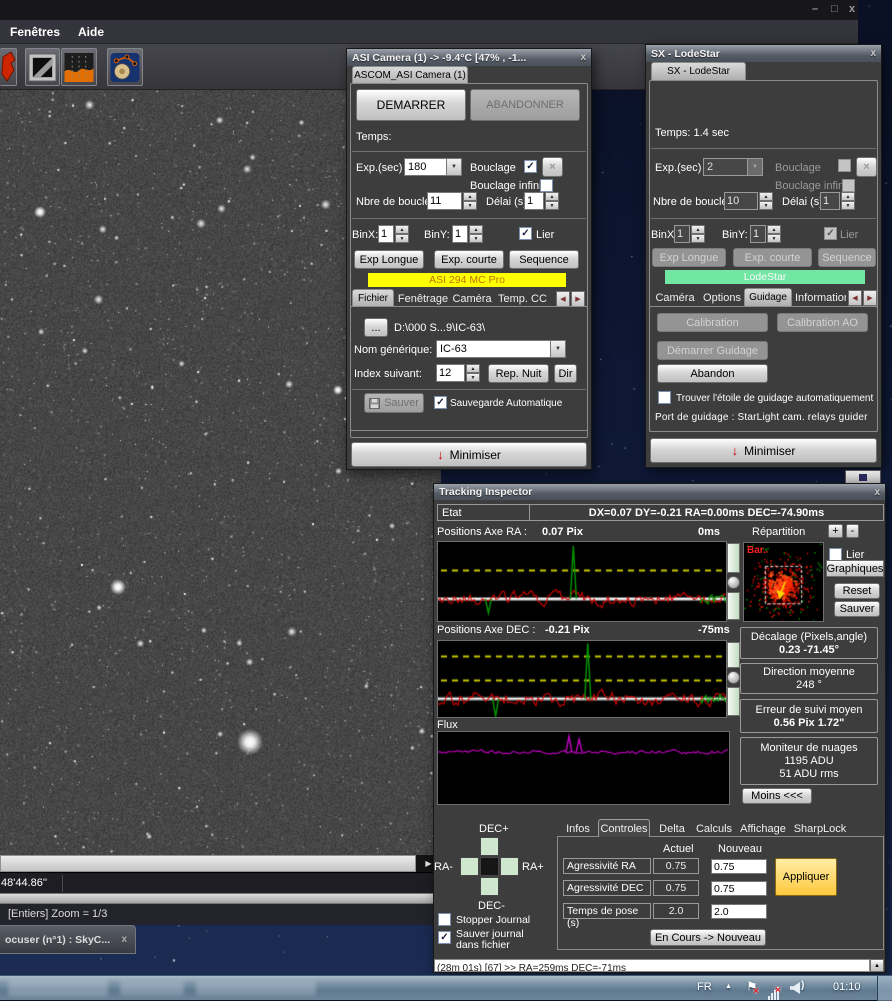 This screenshot has width=892, height=1001. I want to click on calibration-button: Calibration, so click(712, 322).